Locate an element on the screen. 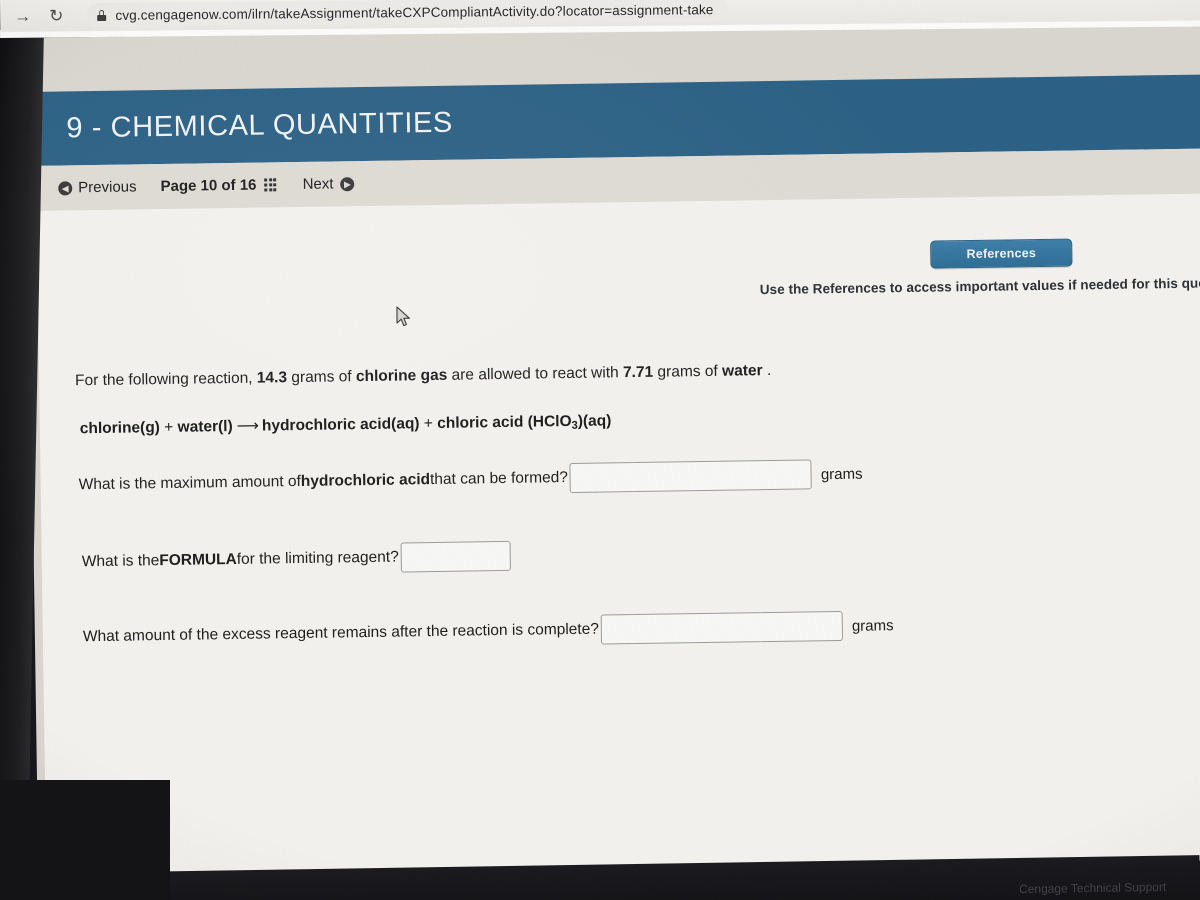 The image size is (1200, 900). equation-reactant-2: water(l) is located at coordinates (205, 426).